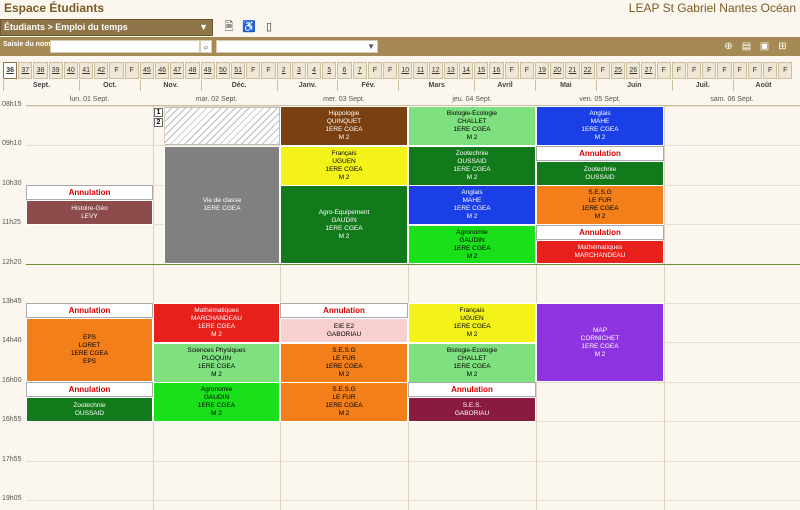  What do you see at coordinates (216, 323) in the screenshot?
I see `course-block: Mathématiques MARCHANDEAU 1ERE CGEA M 2` at bounding box center [216, 323].